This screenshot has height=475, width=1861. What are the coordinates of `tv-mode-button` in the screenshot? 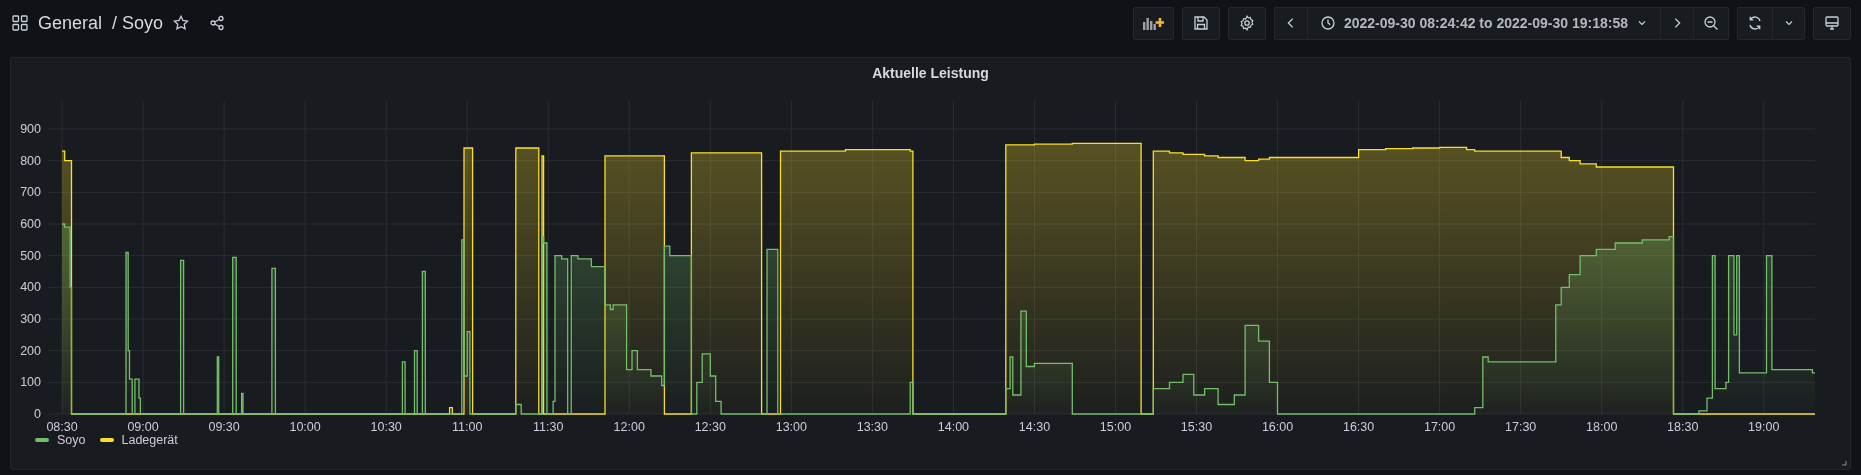 It's located at (1832, 23).